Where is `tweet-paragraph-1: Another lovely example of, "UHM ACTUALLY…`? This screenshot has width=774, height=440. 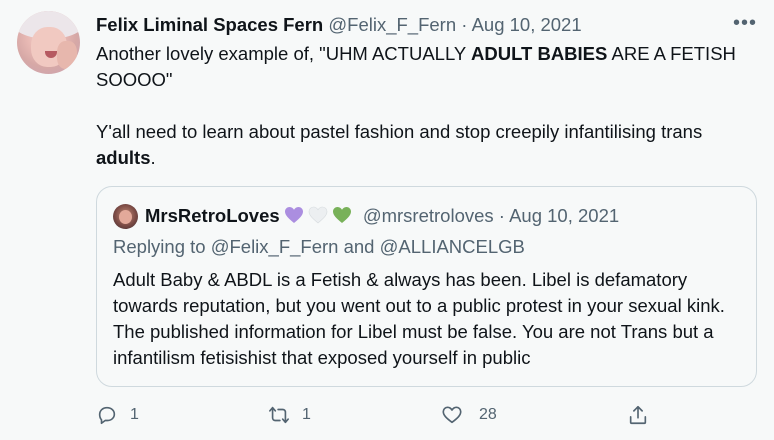
tweet-paragraph-1: Another lovely example of, "UHM ACTUALLY… is located at coordinates (416, 66).